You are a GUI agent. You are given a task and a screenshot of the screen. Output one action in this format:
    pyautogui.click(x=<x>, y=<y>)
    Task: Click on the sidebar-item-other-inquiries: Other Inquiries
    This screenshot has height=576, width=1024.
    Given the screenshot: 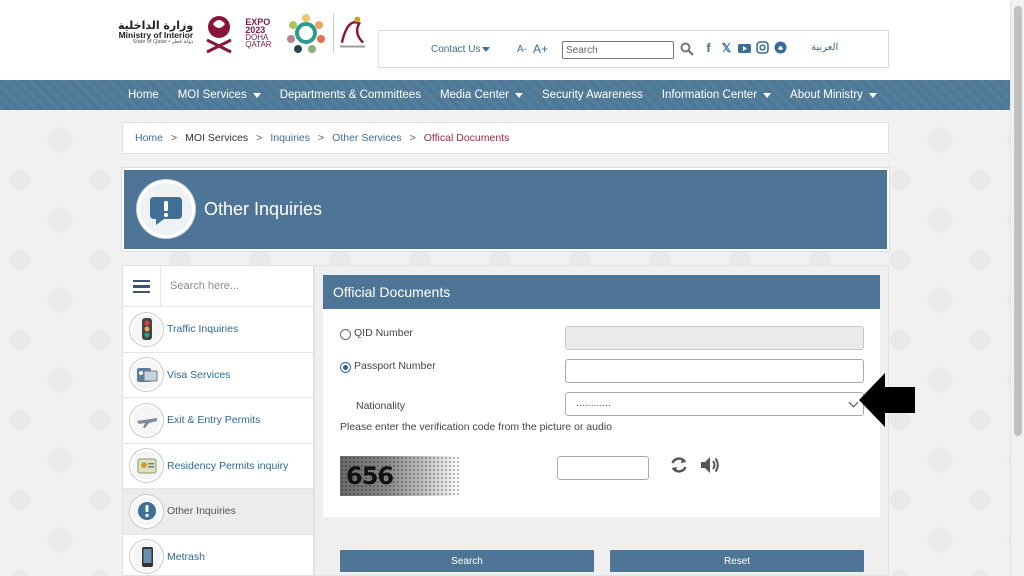 What is the action you would take?
    pyautogui.click(x=218, y=512)
    